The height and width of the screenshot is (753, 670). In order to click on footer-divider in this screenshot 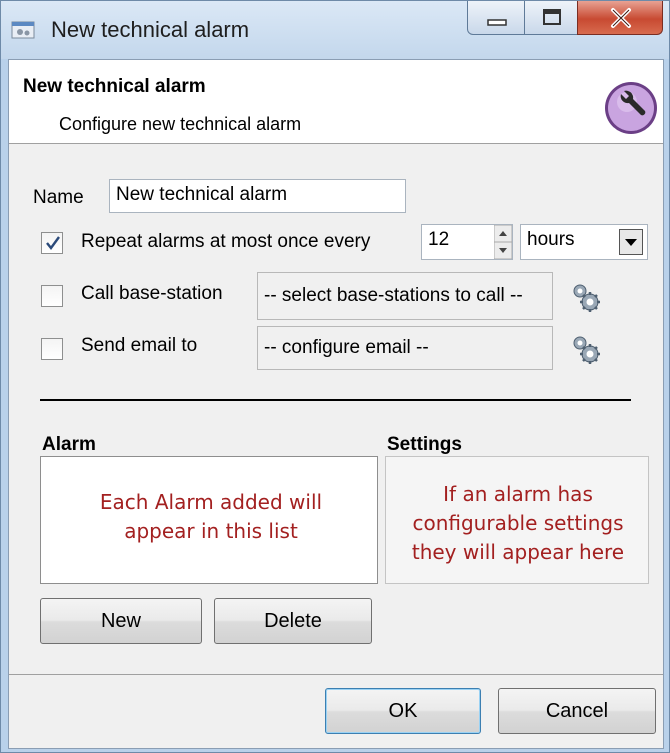, I will do `click(336, 674)`.